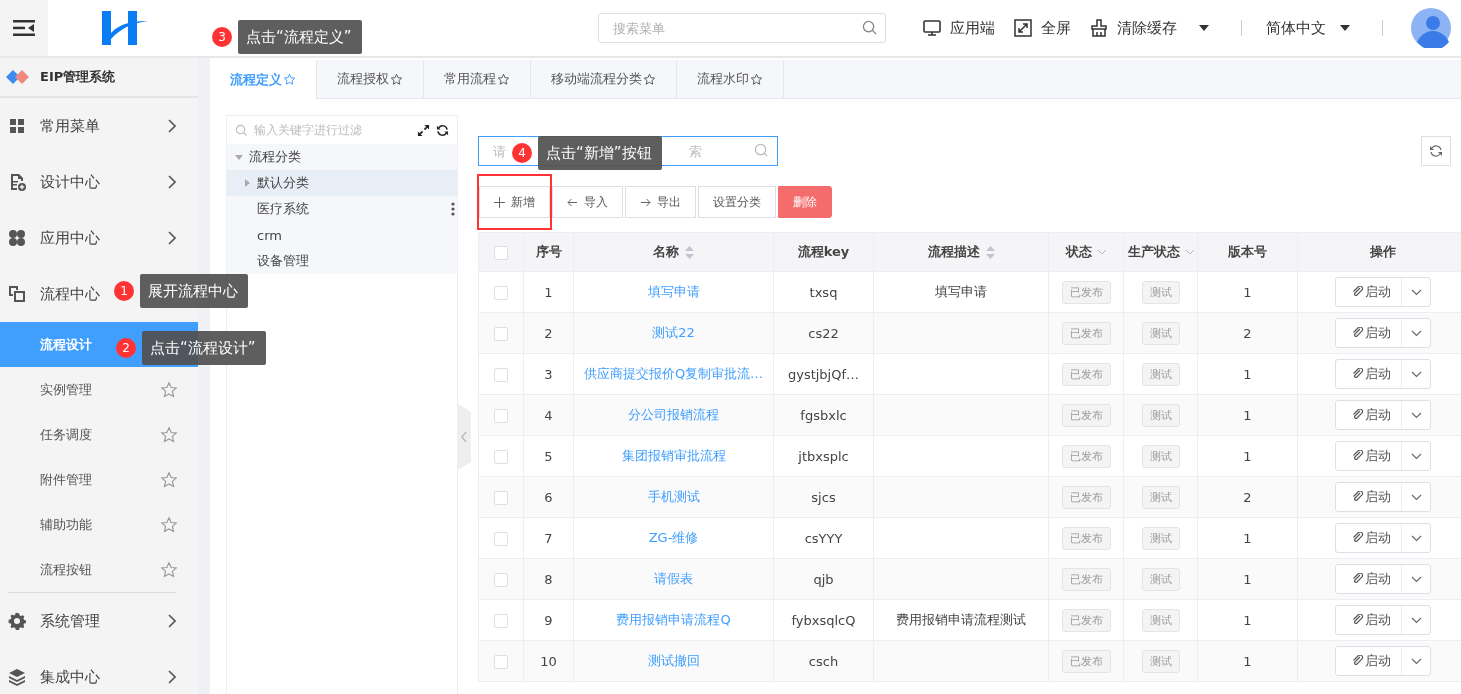 The height and width of the screenshot is (694, 1461). I want to click on menu-search-field: 搜索菜单, so click(742, 28).